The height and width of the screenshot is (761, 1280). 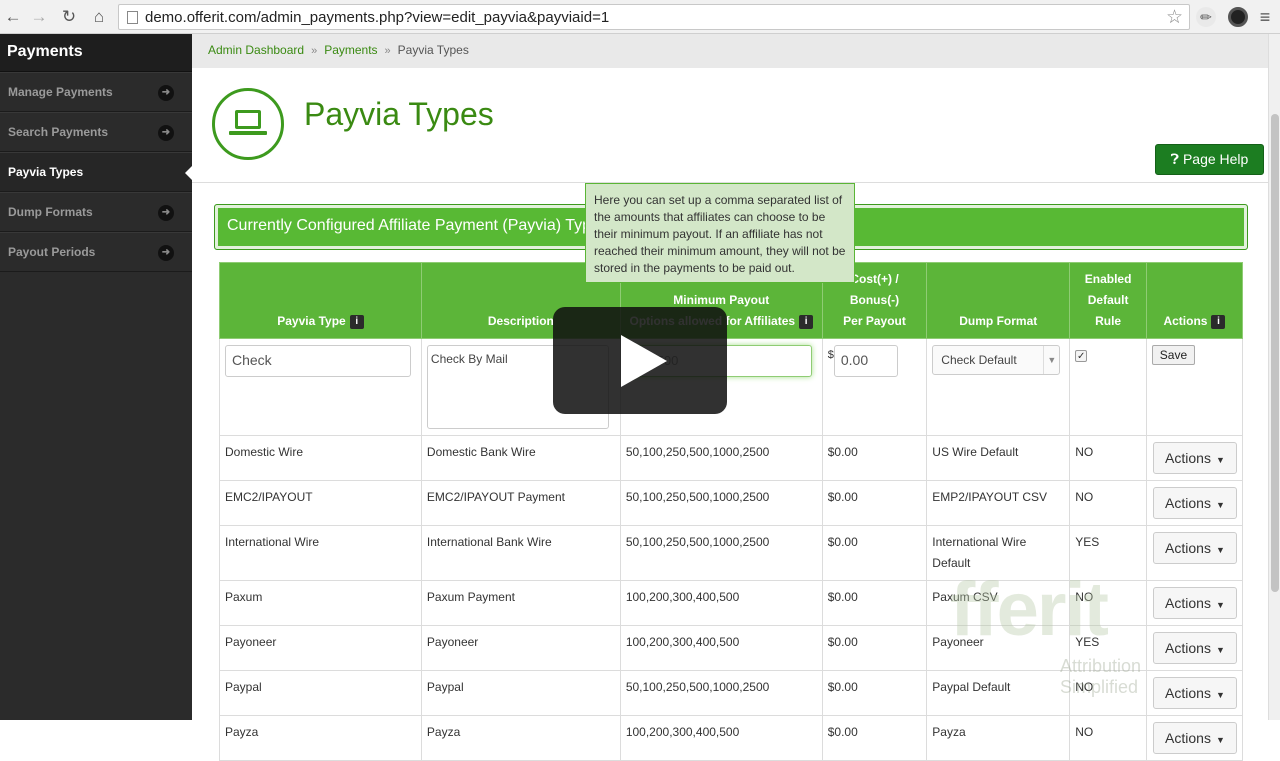 I want to click on cell-dump-format: Payoneer, so click(x=998, y=648).